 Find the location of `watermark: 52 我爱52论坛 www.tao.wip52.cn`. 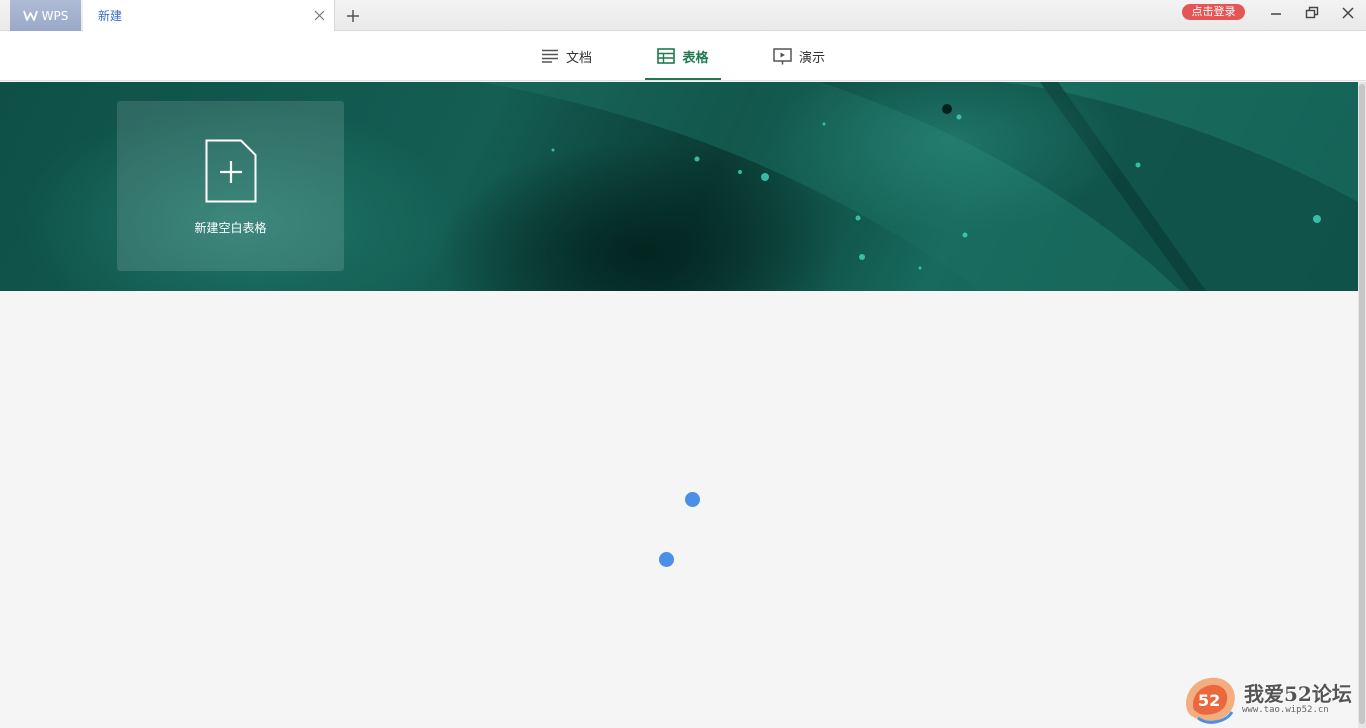

watermark: 52 我爱52论坛 www.tao.wip52.cn is located at coordinates (1273, 700).